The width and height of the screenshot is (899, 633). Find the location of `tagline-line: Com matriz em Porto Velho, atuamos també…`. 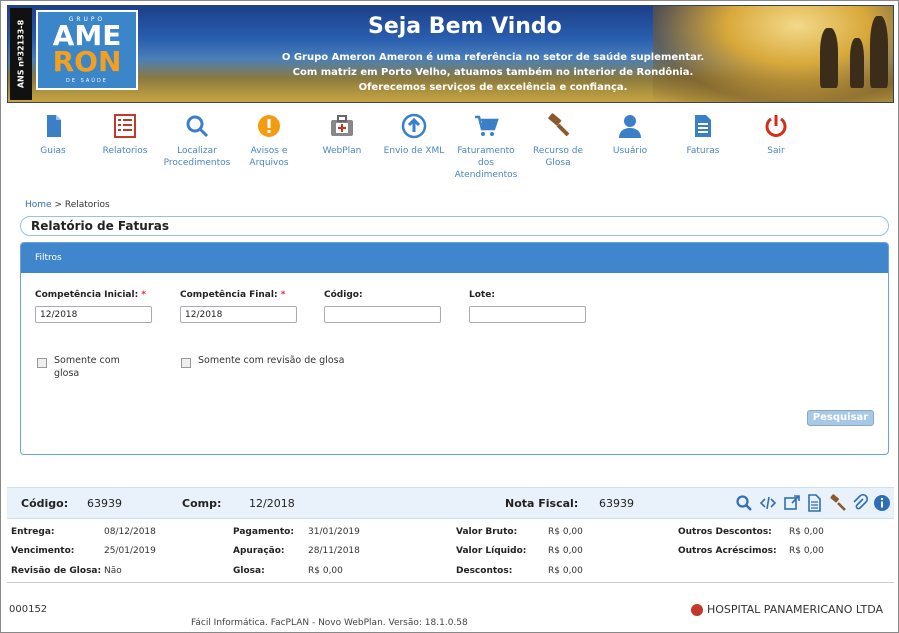

tagline-line: Com matriz em Porto Velho, atuamos també… is located at coordinates (493, 72).